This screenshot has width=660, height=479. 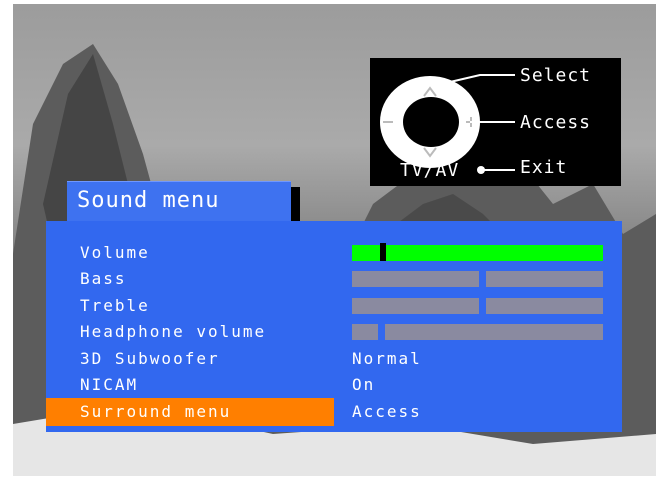 What do you see at coordinates (544, 279) in the screenshot?
I see `bass-slider-right` at bounding box center [544, 279].